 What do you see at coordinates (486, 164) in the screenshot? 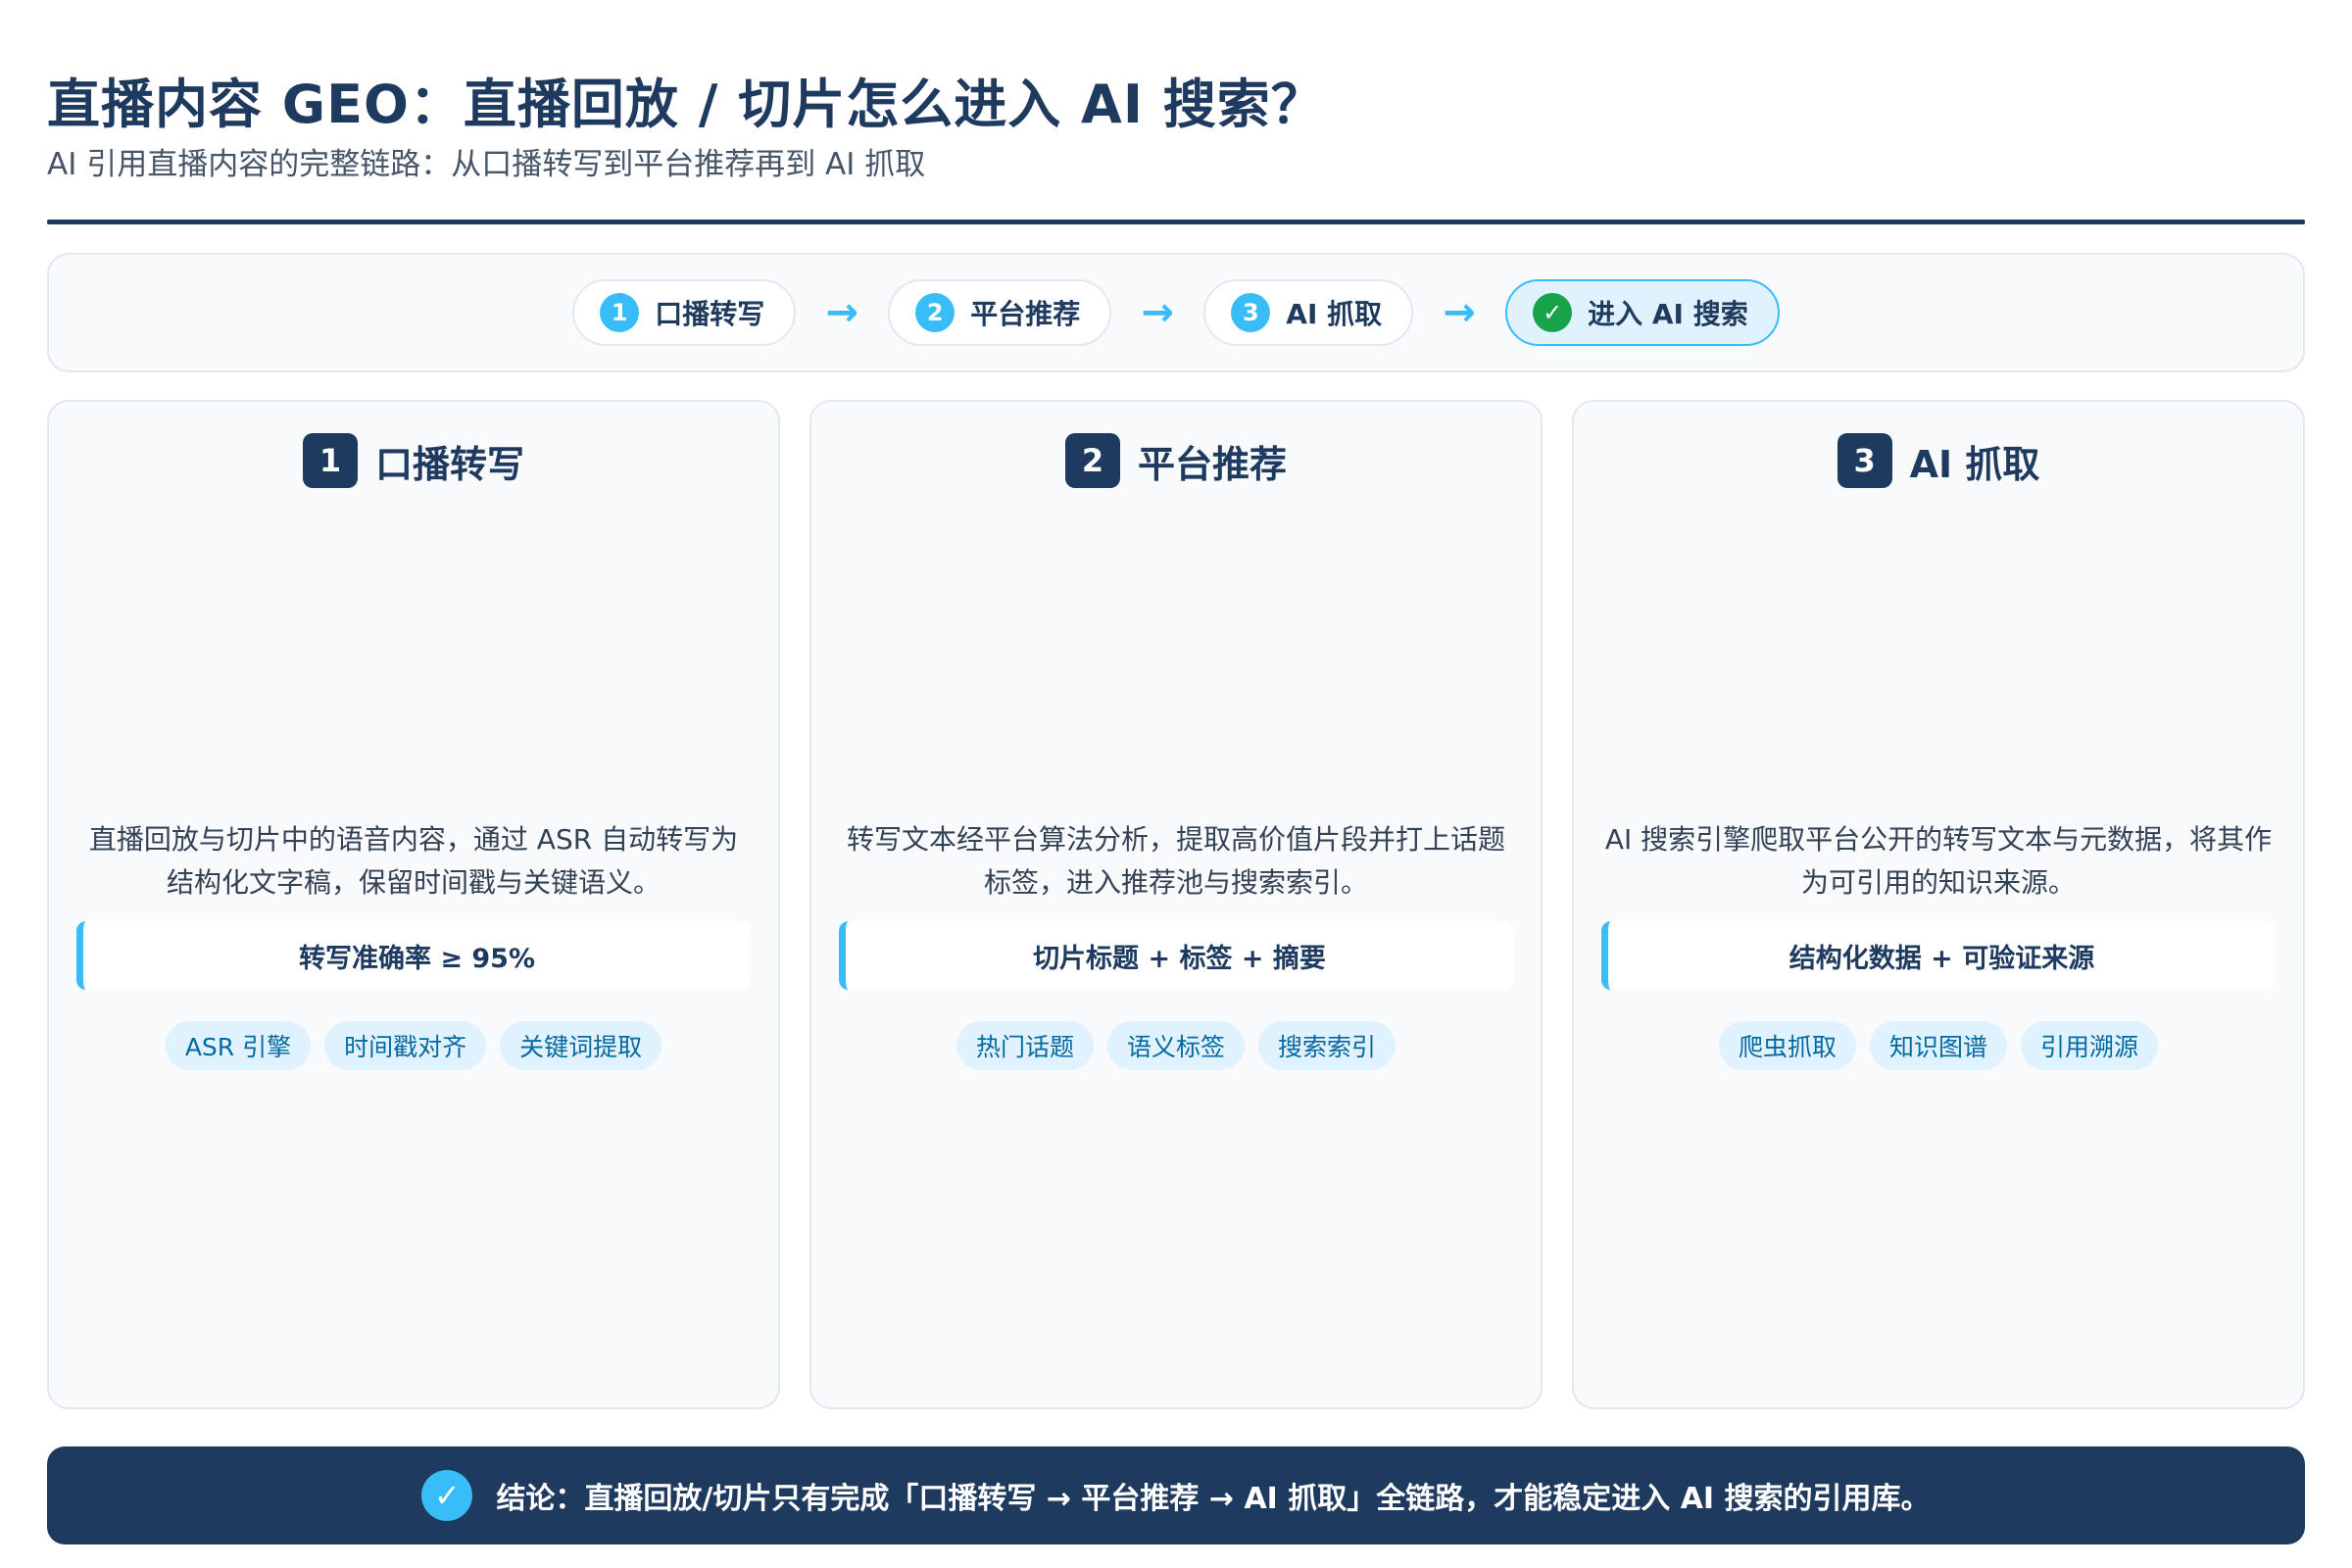
I see `page-subtitle: AI 引用直播内容的完整链路：从口播转写到平台推荐再到 AI 抓取` at bounding box center [486, 164].